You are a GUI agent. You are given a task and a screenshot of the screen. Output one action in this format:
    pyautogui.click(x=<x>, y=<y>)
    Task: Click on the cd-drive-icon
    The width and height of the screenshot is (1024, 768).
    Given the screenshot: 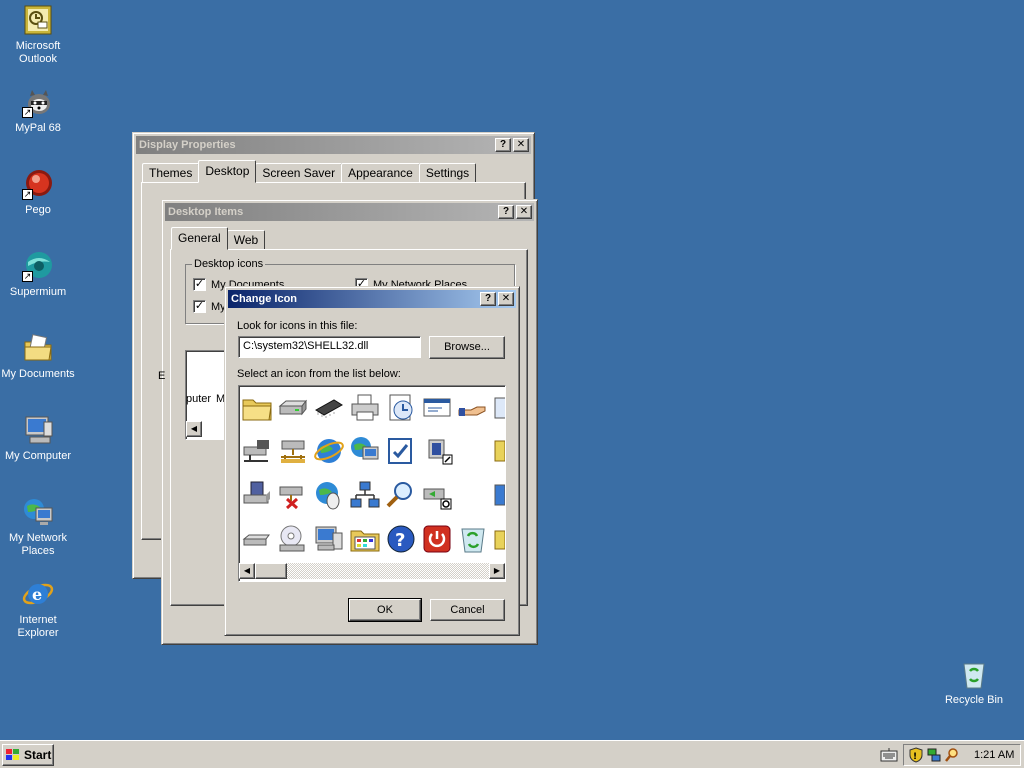 What is the action you would take?
    pyautogui.click(x=295, y=539)
    